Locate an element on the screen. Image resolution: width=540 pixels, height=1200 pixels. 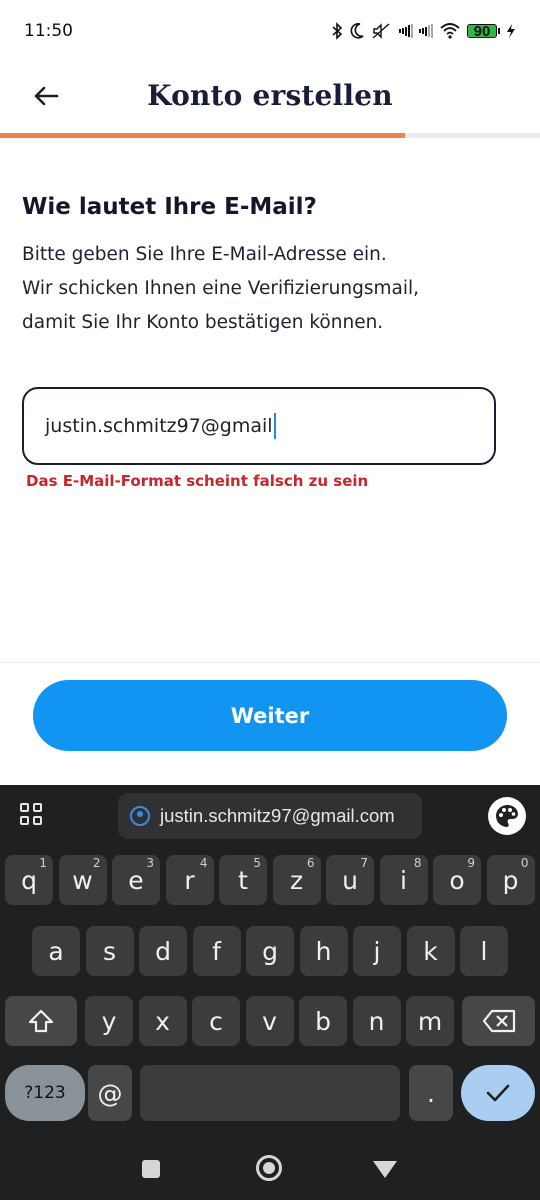
key-j: j is located at coordinates (377, 951).